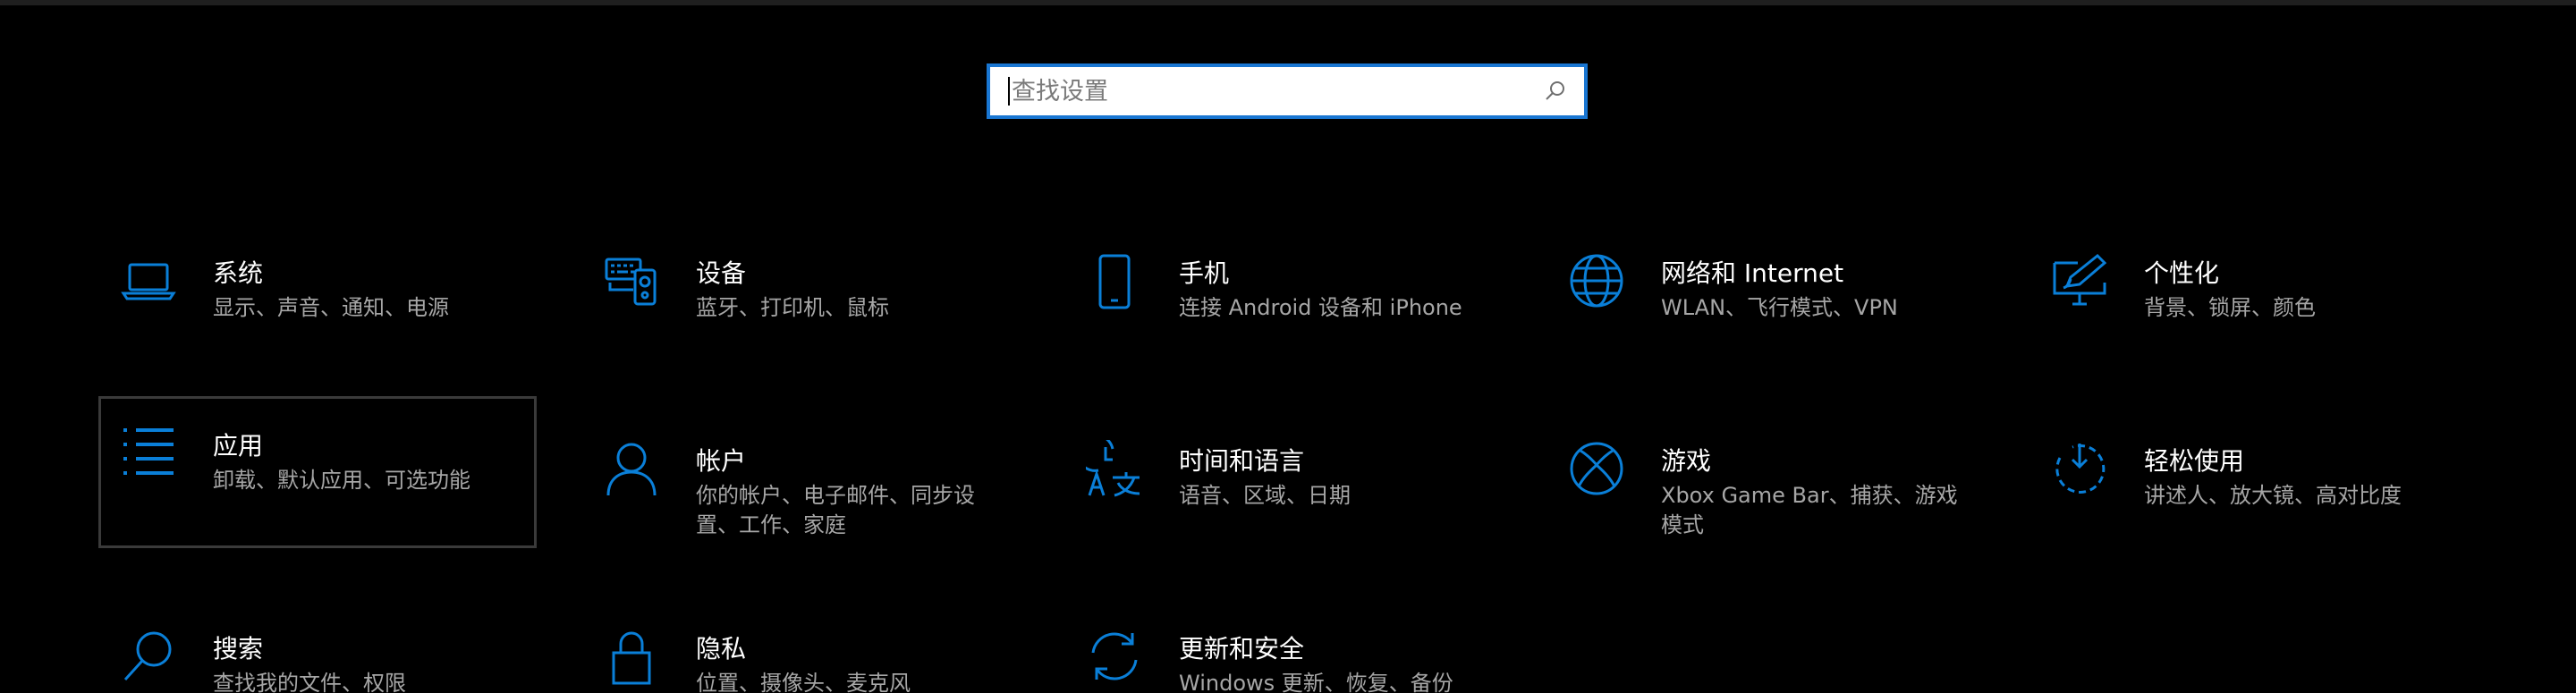  What do you see at coordinates (341, 480) in the screenshot?
I see `tile-subtitle: 卸载、默认应用、可选功能` at bounding box center [341, 480].